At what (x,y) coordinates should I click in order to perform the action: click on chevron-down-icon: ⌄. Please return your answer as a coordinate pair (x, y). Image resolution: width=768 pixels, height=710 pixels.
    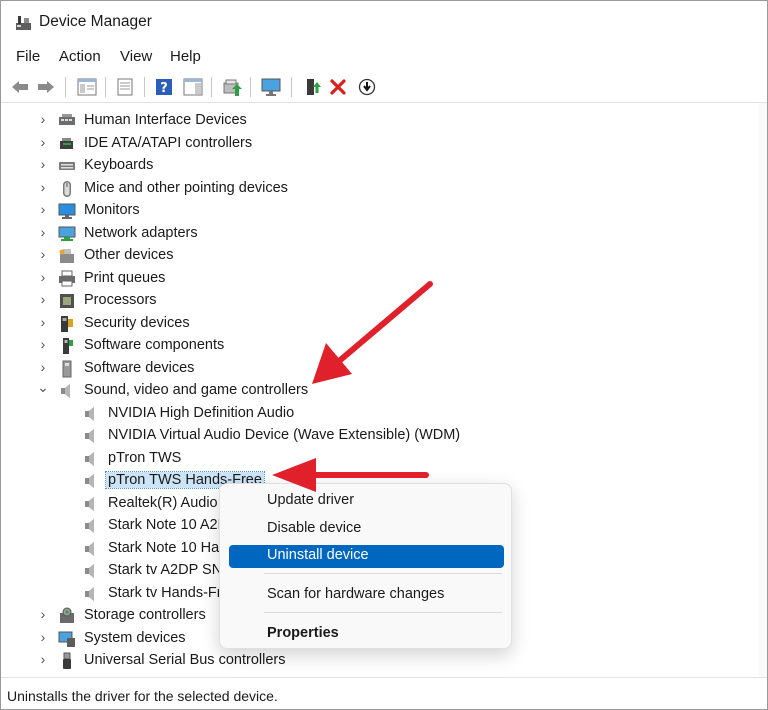
    Looking at the image, I should click on (43, 387).